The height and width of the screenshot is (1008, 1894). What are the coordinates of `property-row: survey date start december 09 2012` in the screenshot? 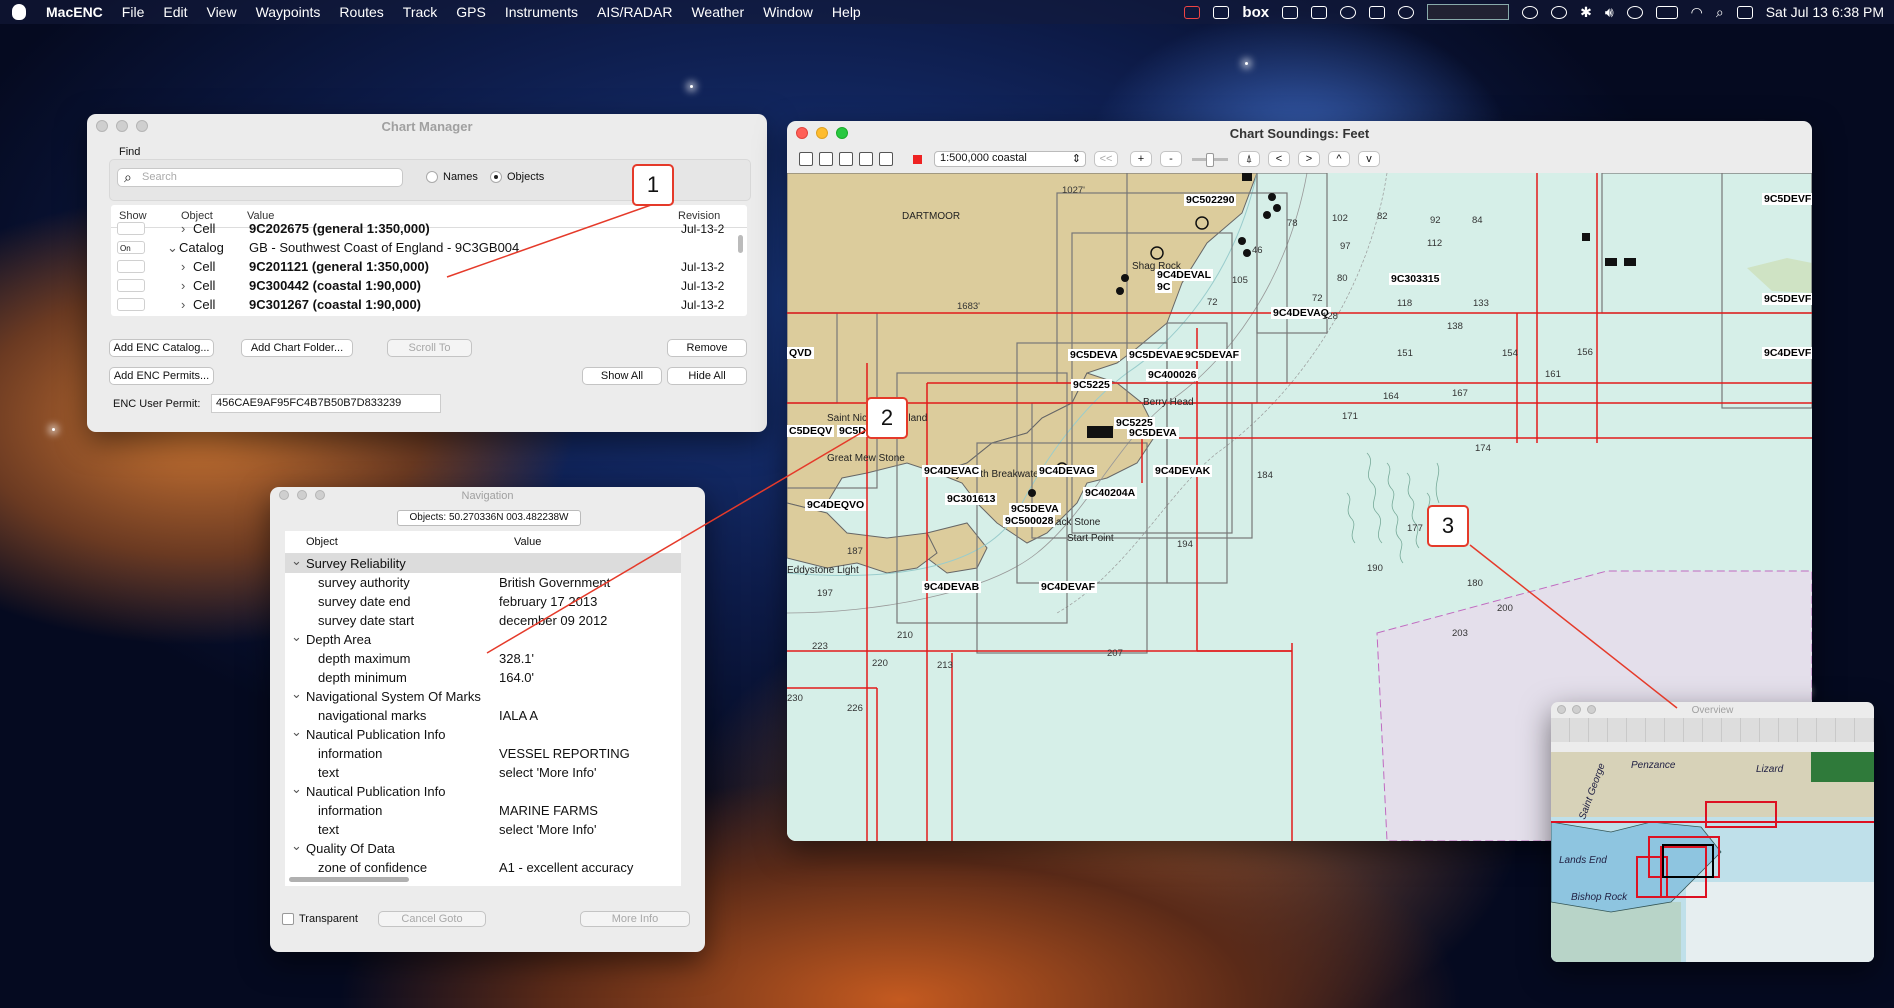 It's located at (483, 620).